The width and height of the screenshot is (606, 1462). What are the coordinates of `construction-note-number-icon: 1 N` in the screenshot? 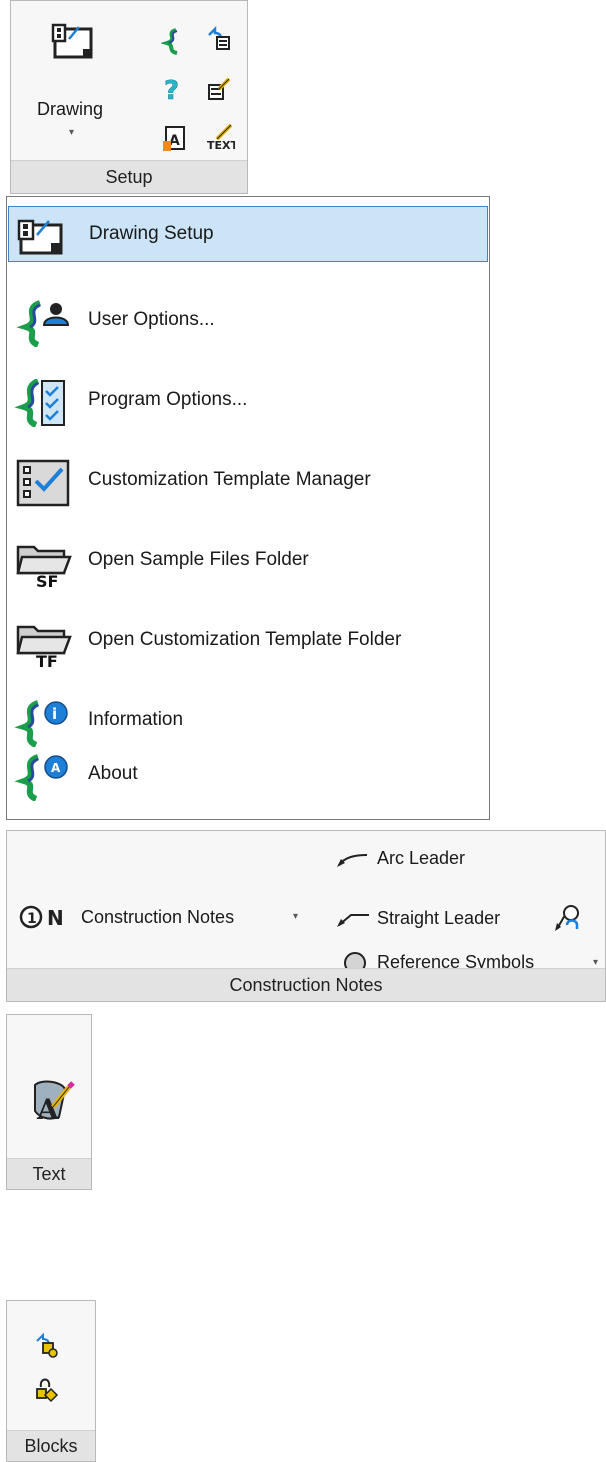 It's located at (41, 917).